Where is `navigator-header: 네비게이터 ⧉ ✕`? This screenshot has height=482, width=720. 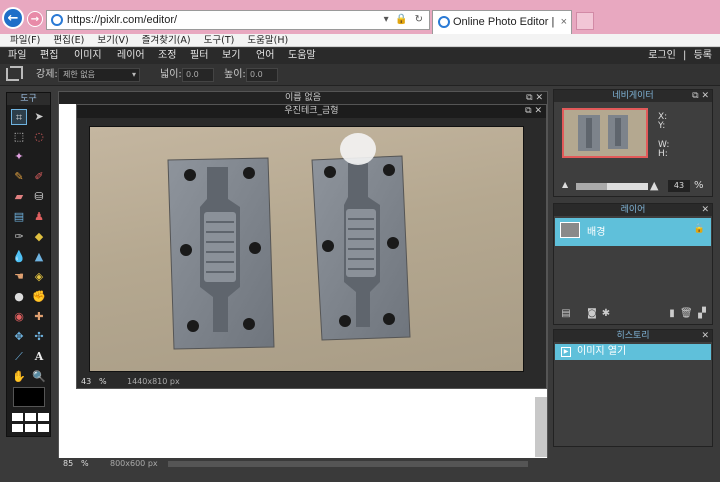 navigator-header: 네비게이터 ⧉ ✕ is located at coordinates (633, 96).